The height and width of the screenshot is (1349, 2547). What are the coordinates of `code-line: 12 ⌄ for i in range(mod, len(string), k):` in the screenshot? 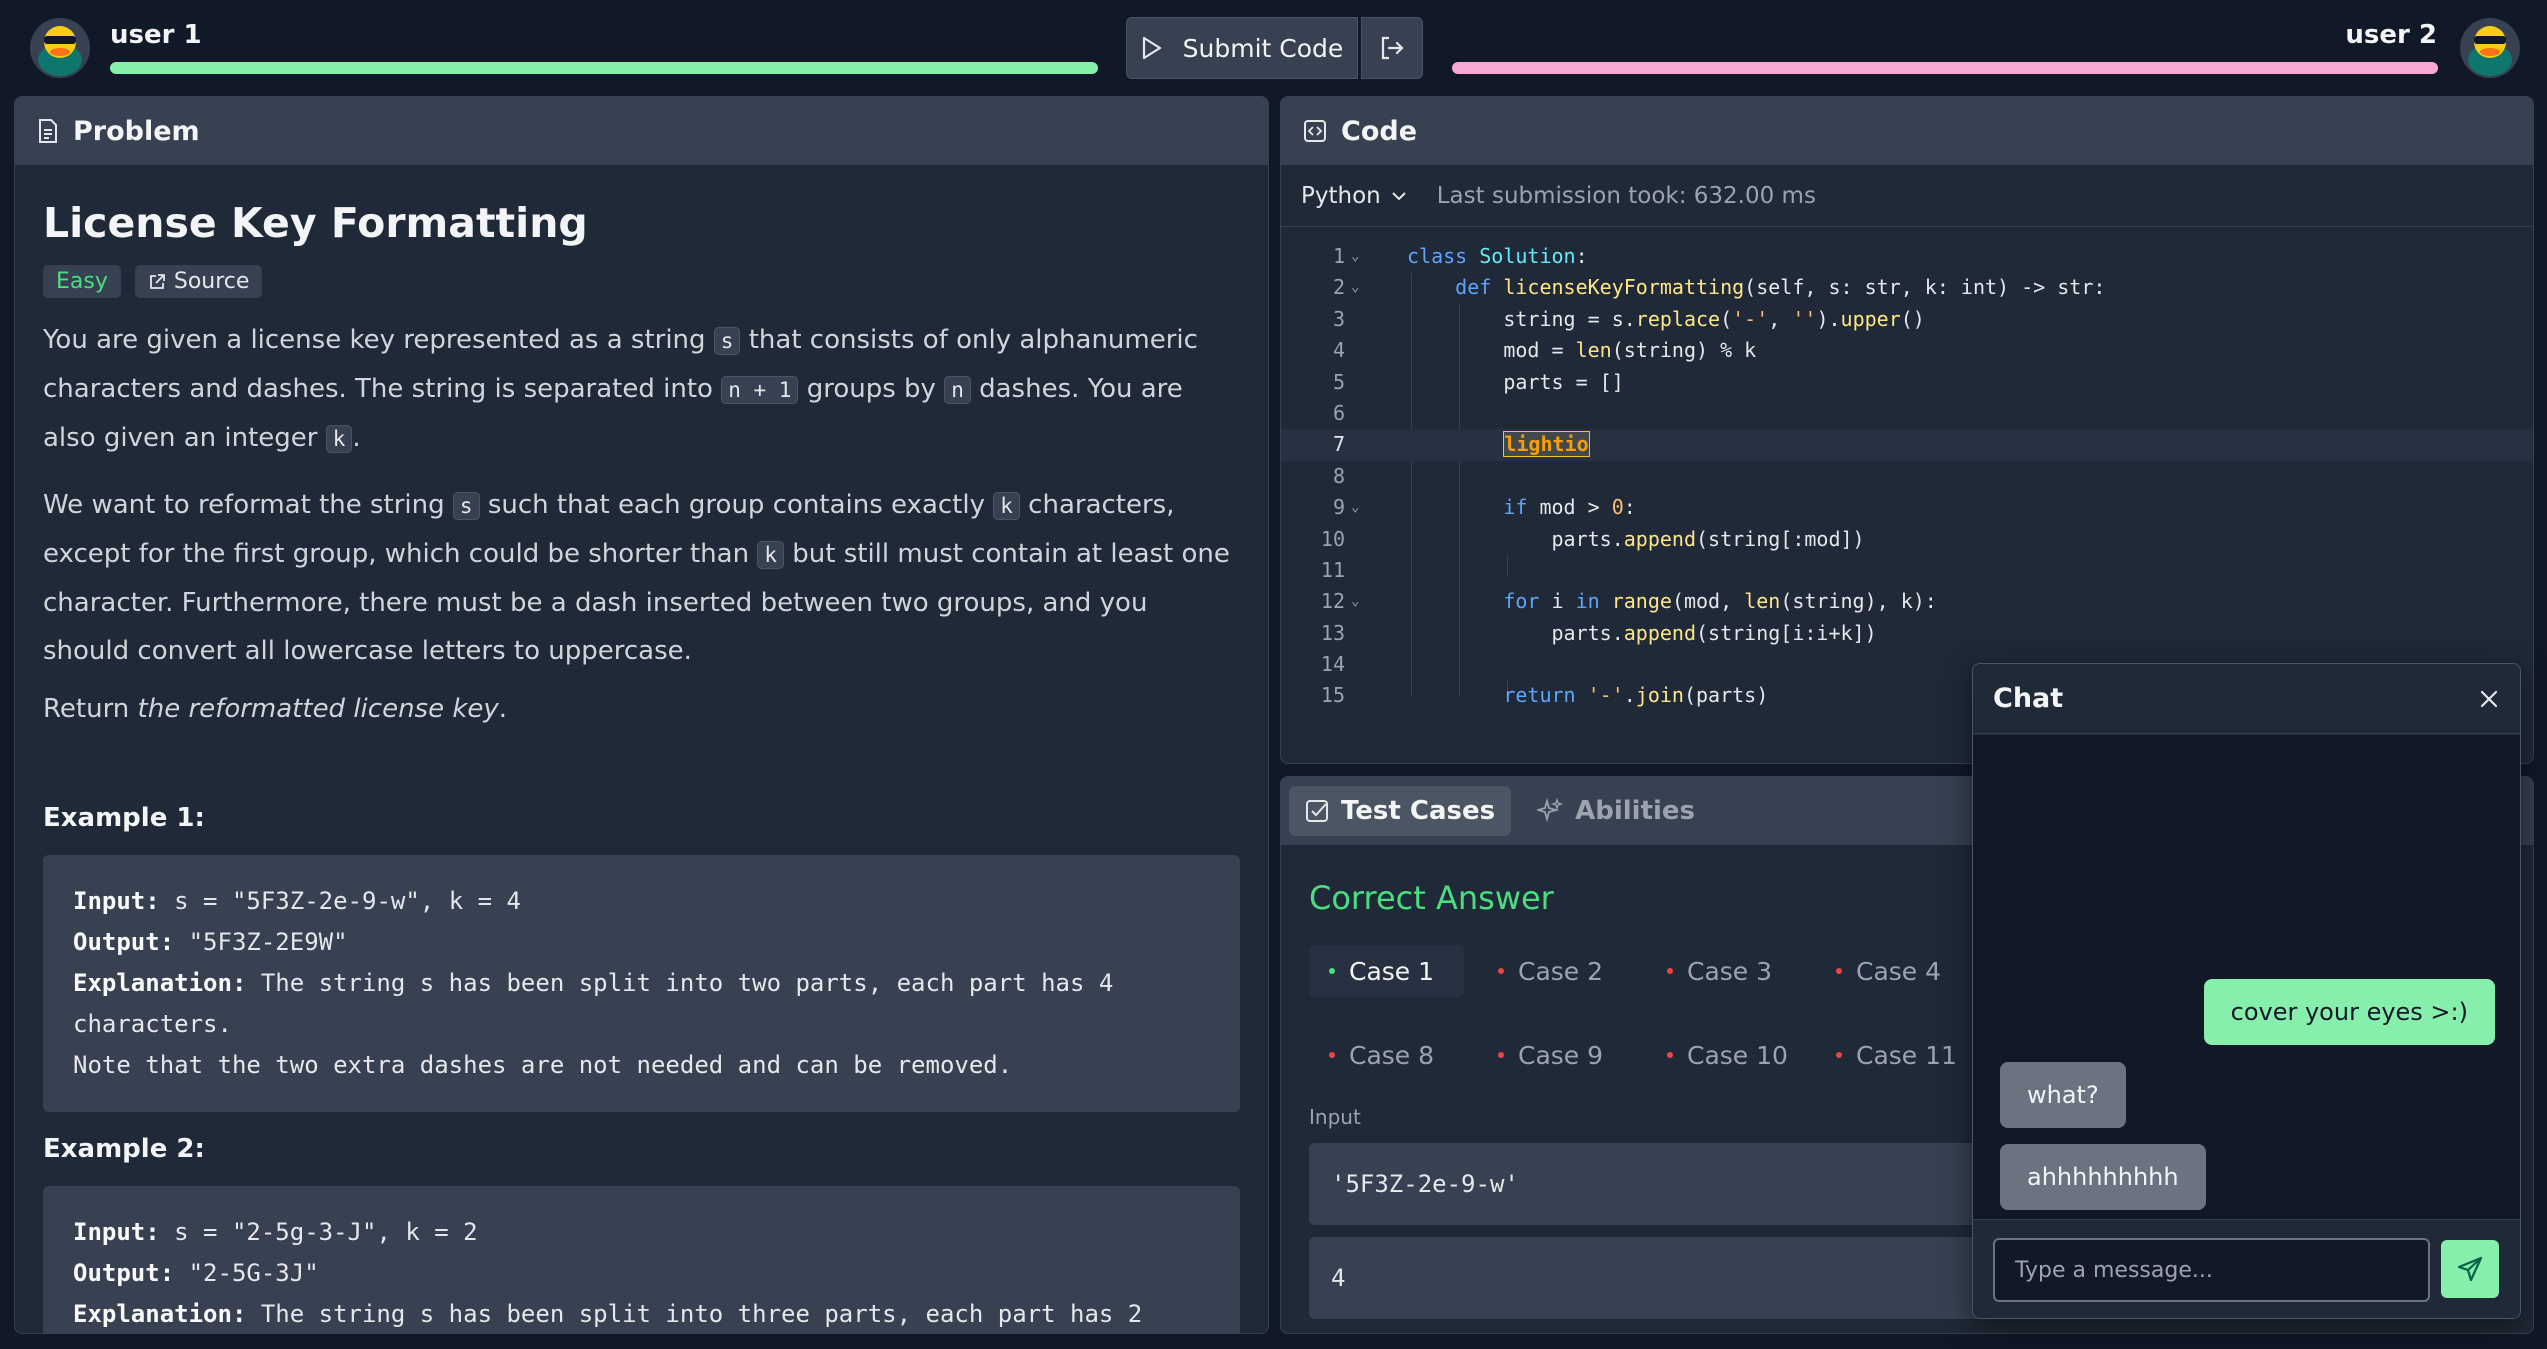 It's located at (1628, 601).